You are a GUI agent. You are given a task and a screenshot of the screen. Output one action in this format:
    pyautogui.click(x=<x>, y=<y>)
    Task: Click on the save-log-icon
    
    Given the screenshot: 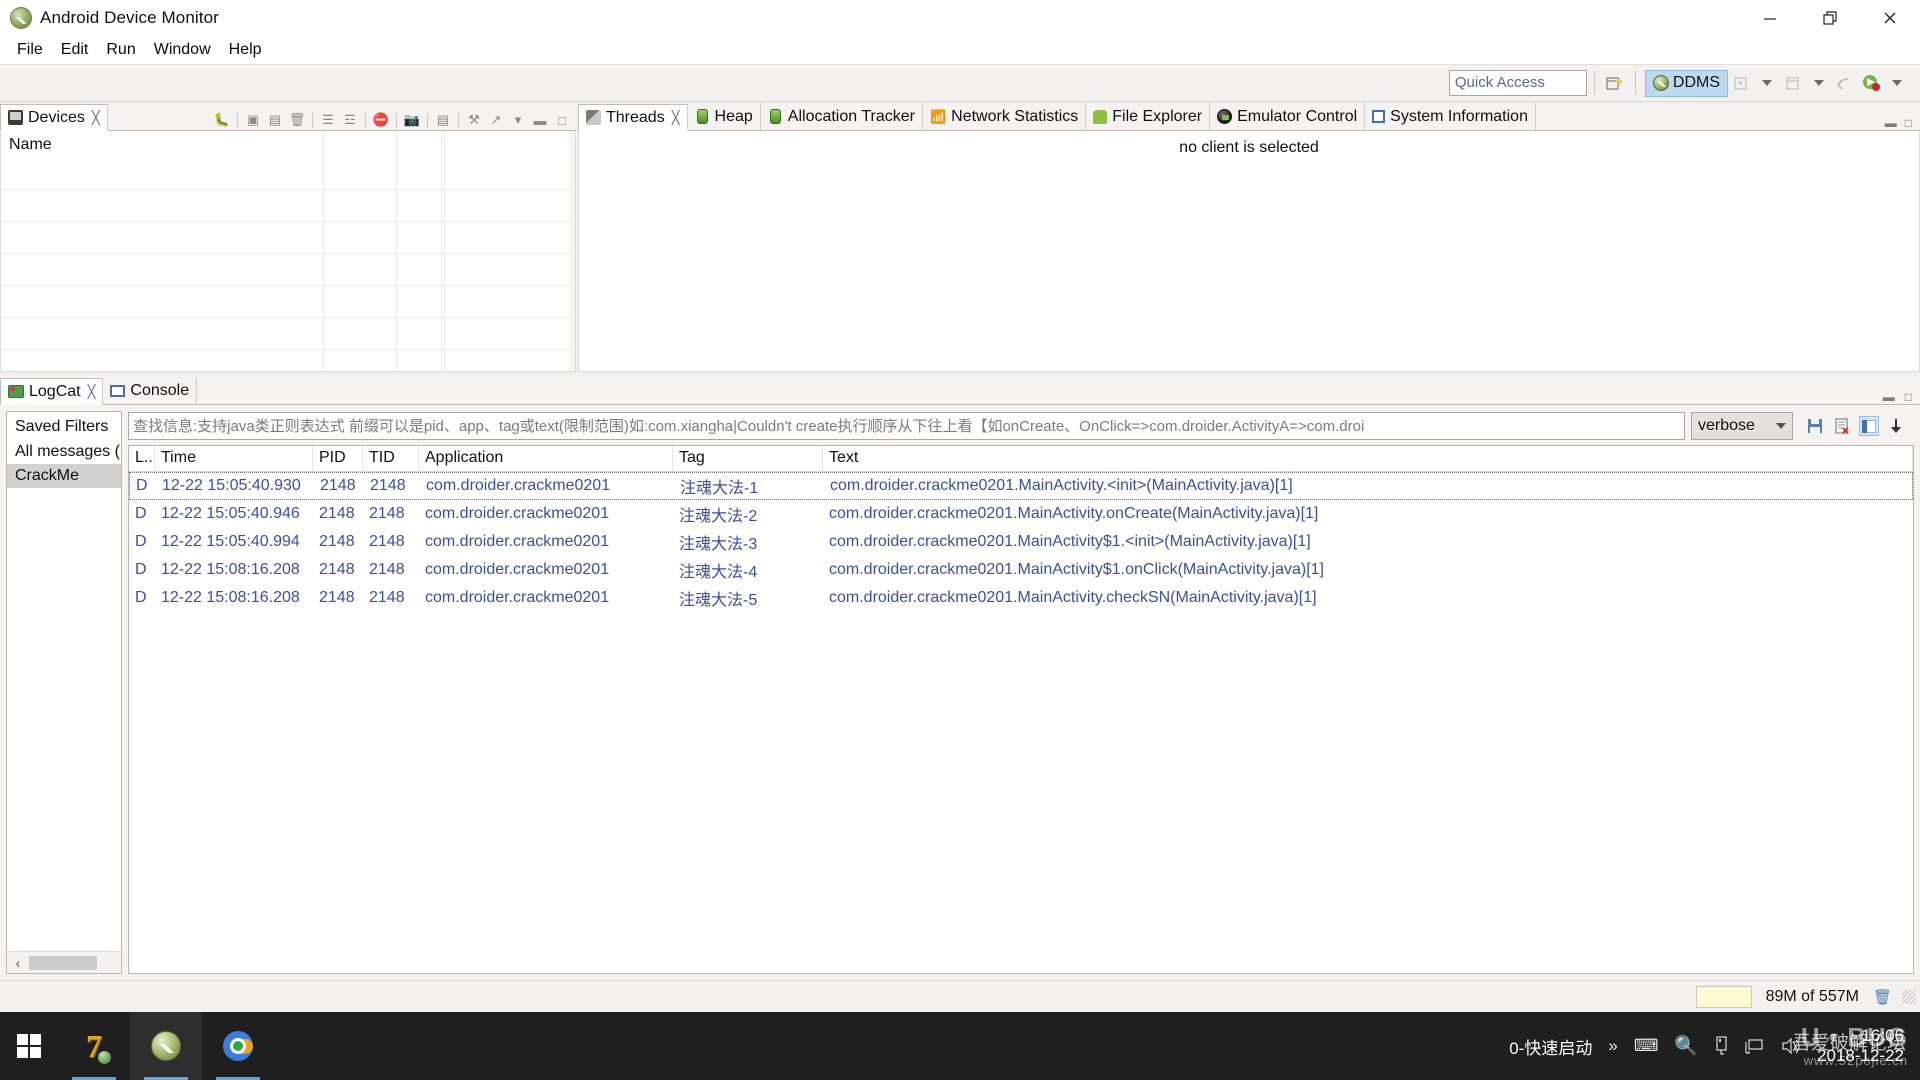 What is the action you would take?
    pyautogui.click(x=1815, y=426)
    